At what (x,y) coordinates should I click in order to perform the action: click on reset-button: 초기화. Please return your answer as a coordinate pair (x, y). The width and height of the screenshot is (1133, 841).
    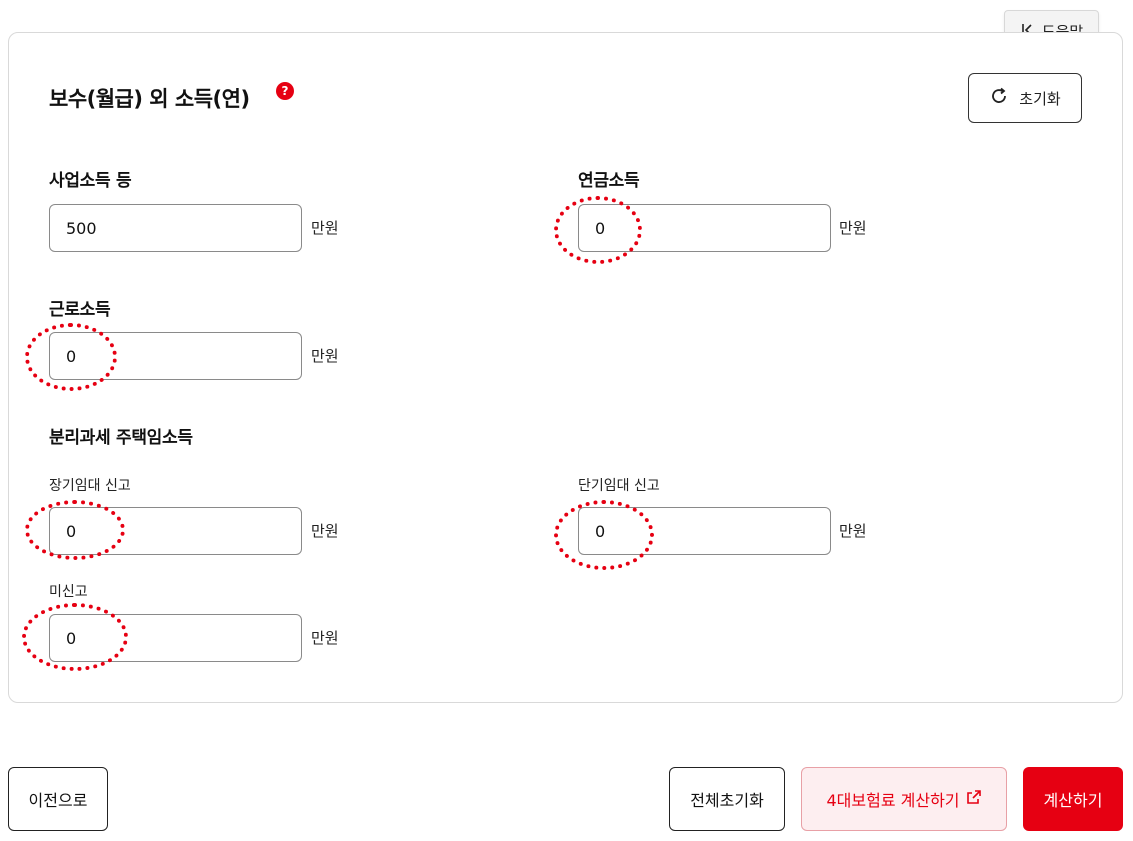
    Looking at the image, I should click on (1025, 98).